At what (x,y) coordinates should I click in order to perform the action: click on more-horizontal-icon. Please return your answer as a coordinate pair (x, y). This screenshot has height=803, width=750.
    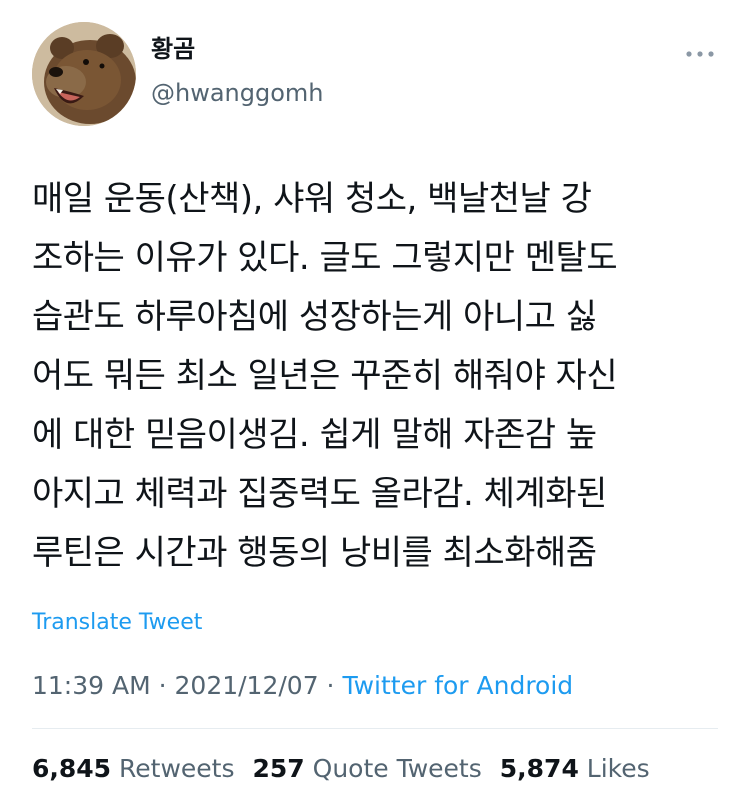
    Looking at the image, I should click on (700, 54).